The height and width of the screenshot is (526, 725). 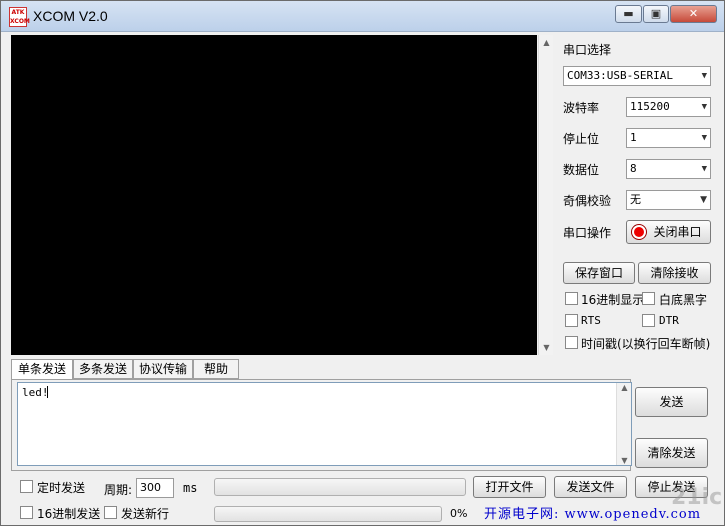 What do you see at coordinates (656, 14) in the screenshot?
I see `maximize-button: ▣` at bounding box center [656, 14].